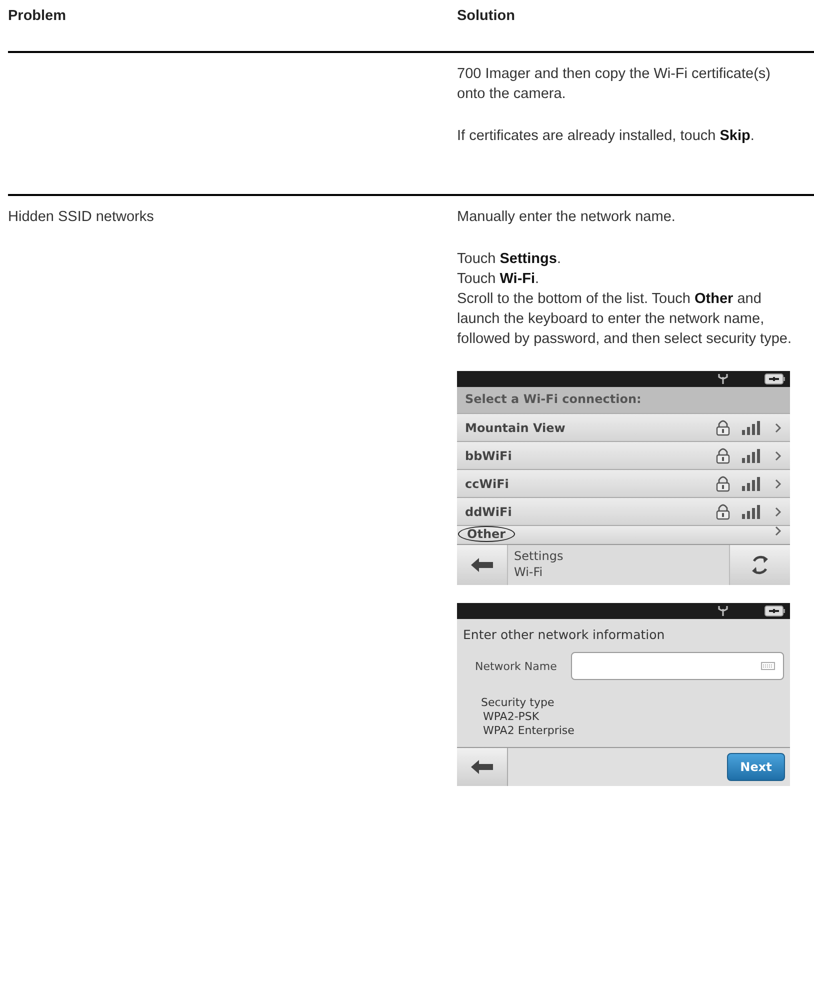 This screenshot has width=814, height=982. Describe the element at coordinates (623, 455) in the screenshot. I see `network-row: bbWiFi` at that location.